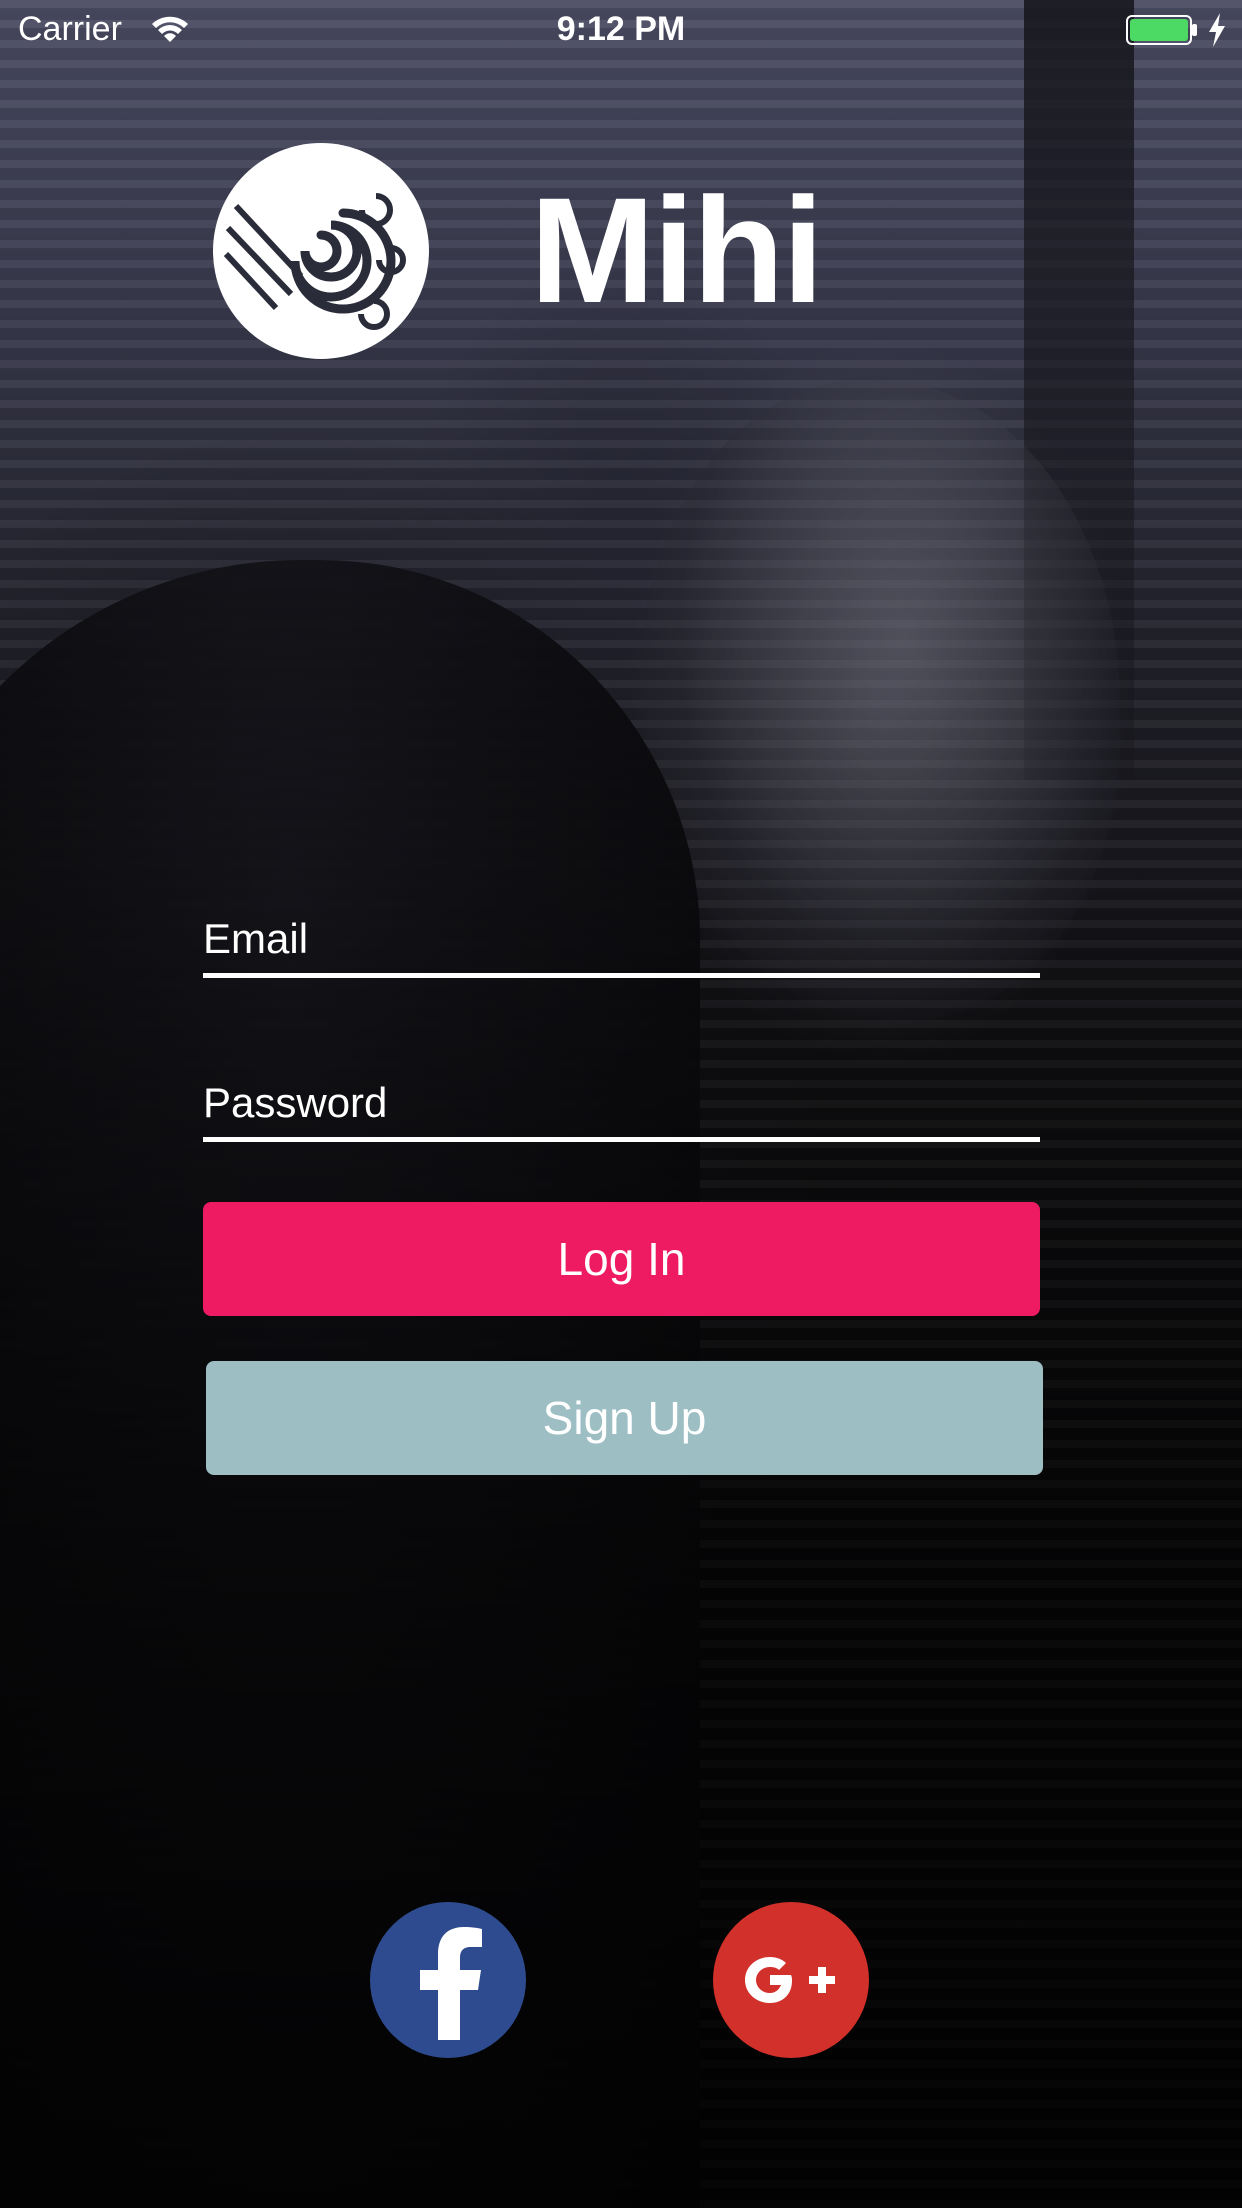 This screenshot has width=1242, height=2208. I want to click on signup-button: Sign Up, so click(624, 1418).